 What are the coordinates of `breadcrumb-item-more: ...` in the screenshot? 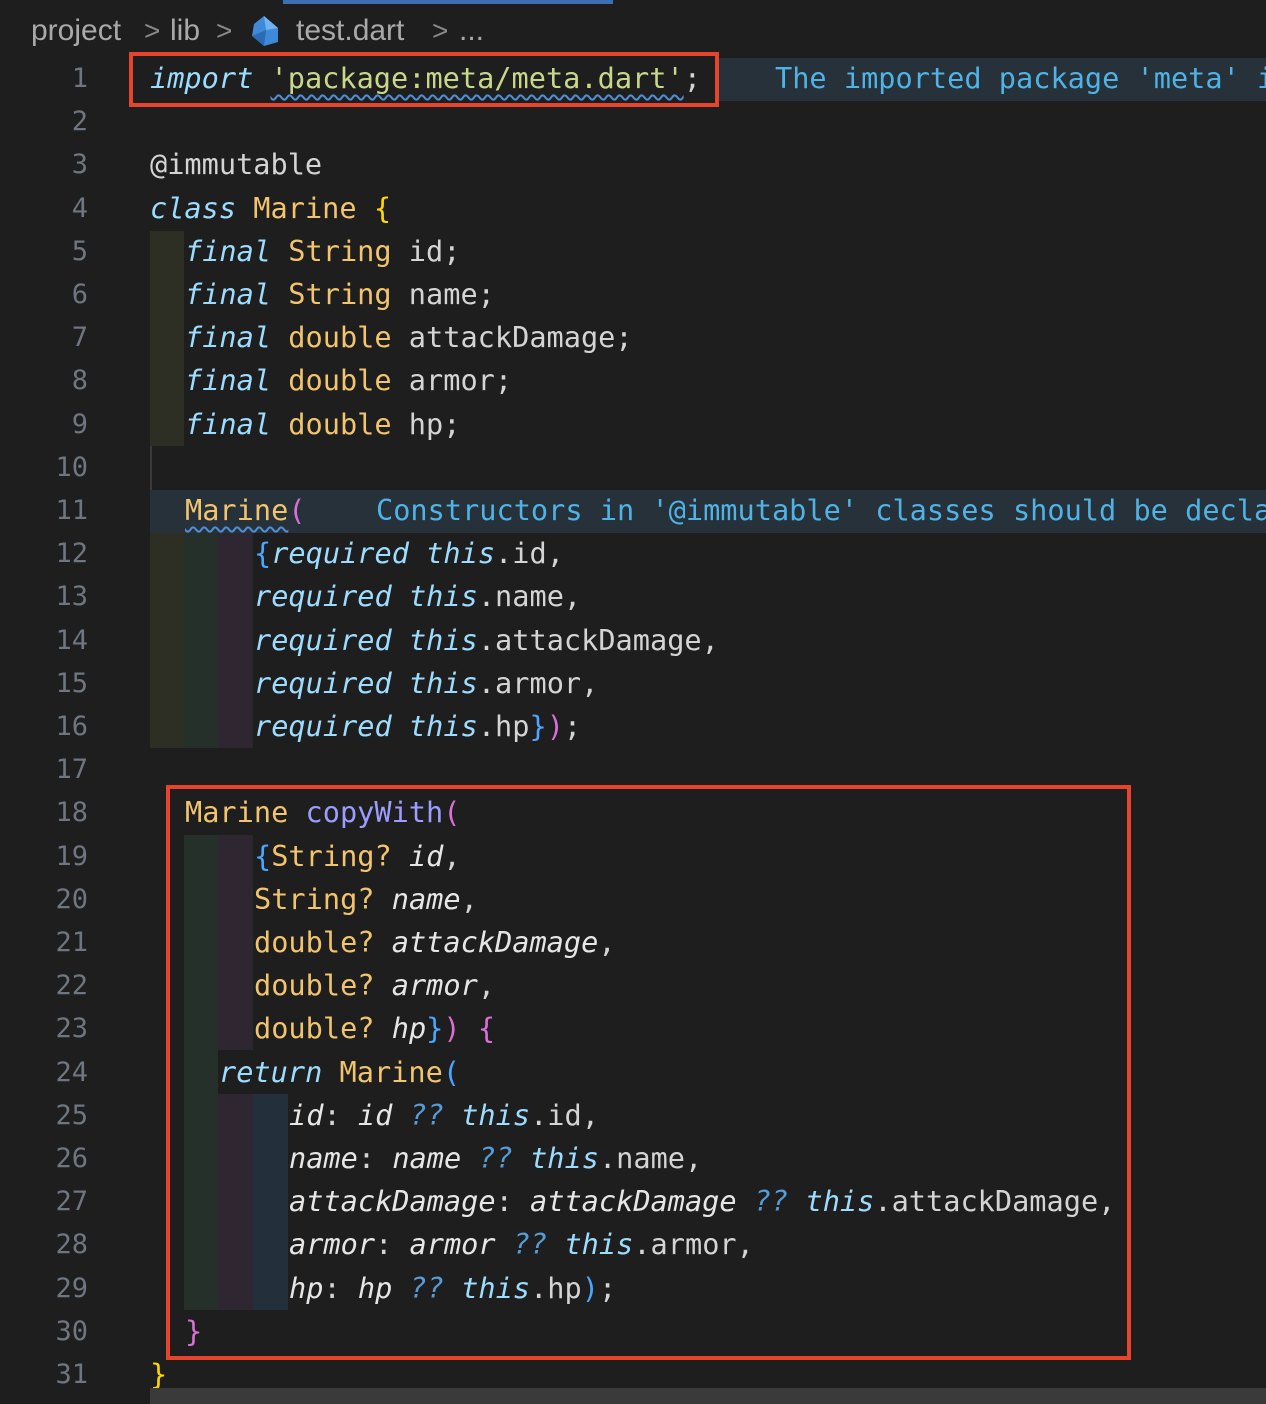 It's located at (471, 31).